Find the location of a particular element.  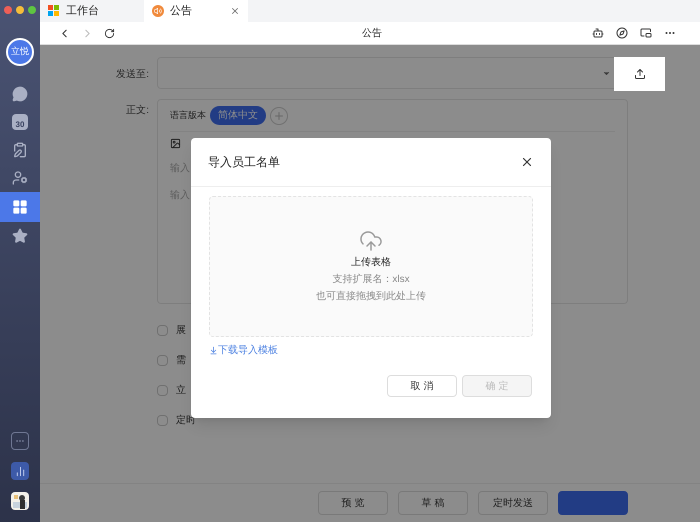

option-label: 需 is located at coordinates (181, 361).